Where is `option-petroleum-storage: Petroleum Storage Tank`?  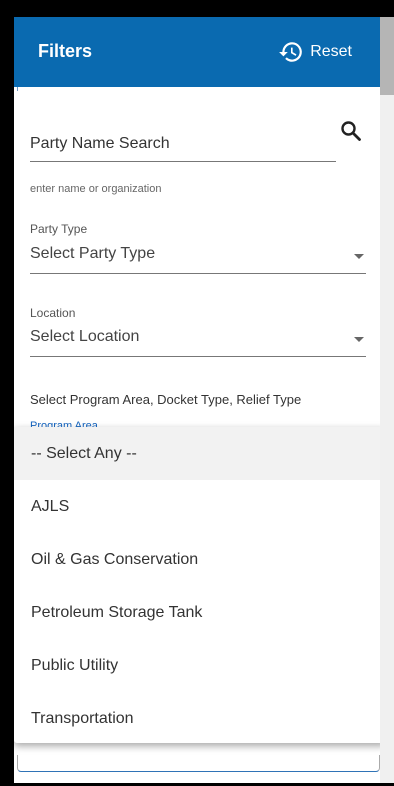 option-petroleum-storage: Petroleum Storage Tank is located at coordinates (200, 612).